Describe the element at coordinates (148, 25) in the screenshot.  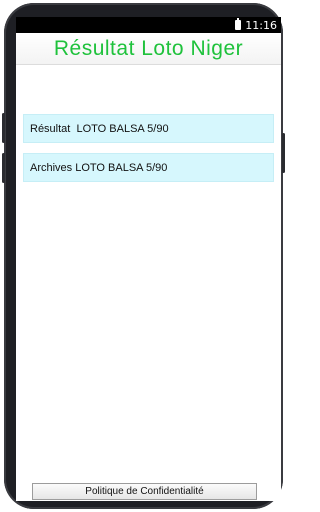
I see `status-bar: 11:16` at that location.